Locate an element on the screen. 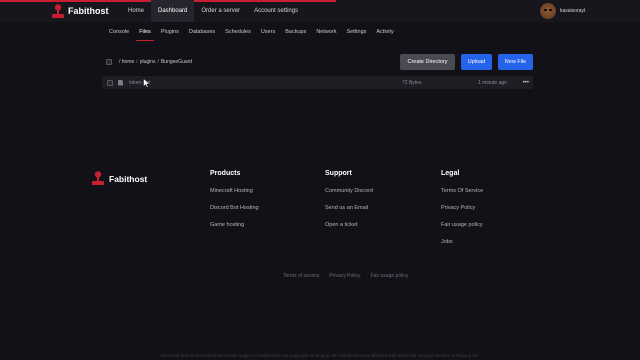  mouse-pointer-icon is located at coordinates (146, 83).